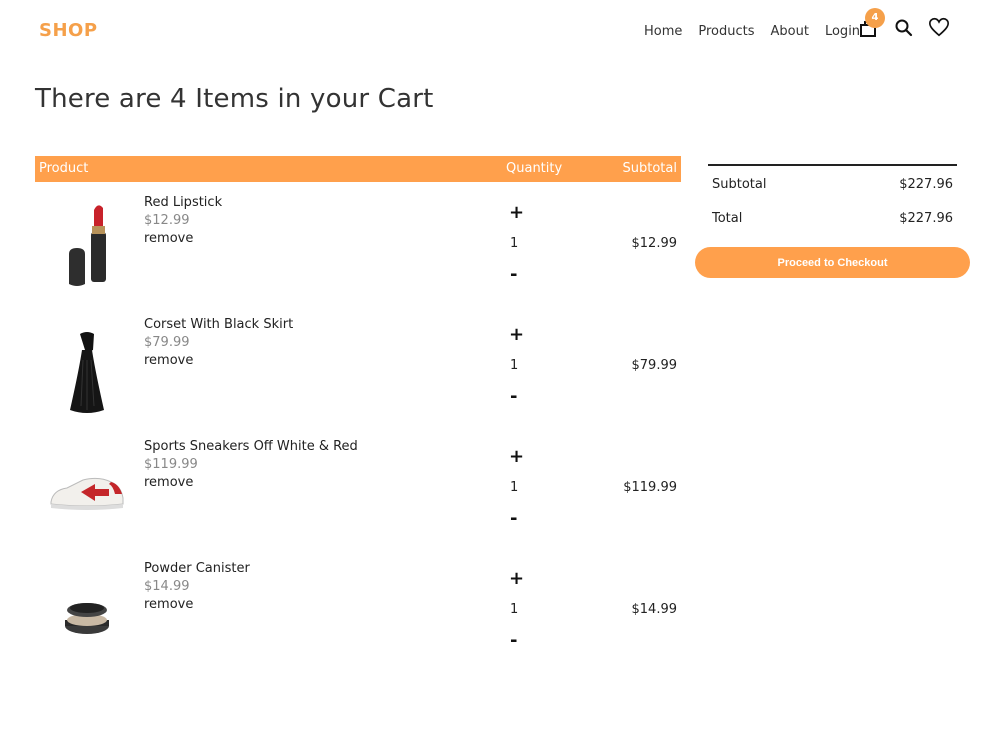 The image size is (1000, 750). What do you see at coordinates (650, 487) in the screenshot?
I see `row-subtotal: $119.99` at bounding box center [650, 487].